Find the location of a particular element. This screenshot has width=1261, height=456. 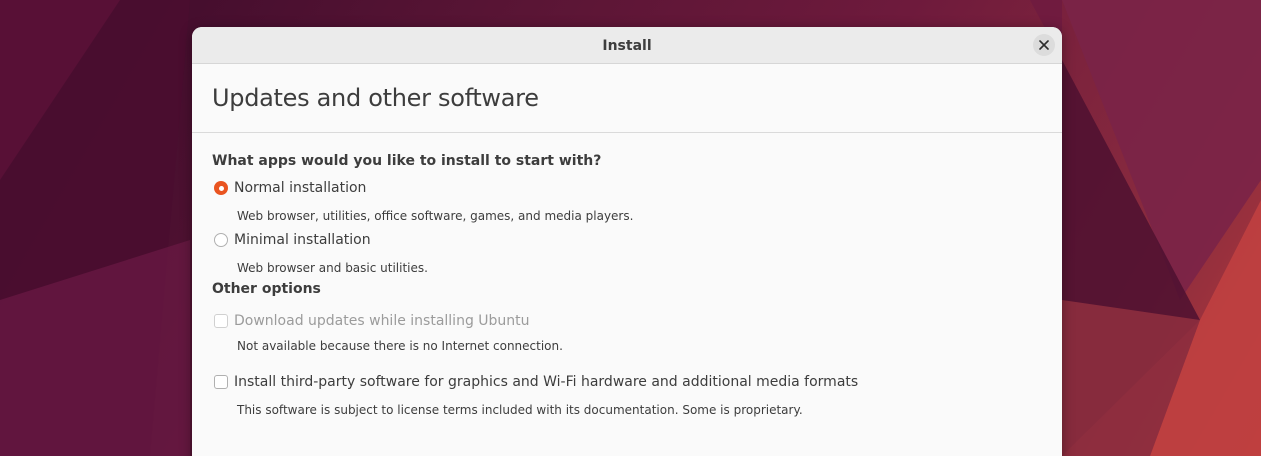

window-title: Install is located at coordinates (627, 46).